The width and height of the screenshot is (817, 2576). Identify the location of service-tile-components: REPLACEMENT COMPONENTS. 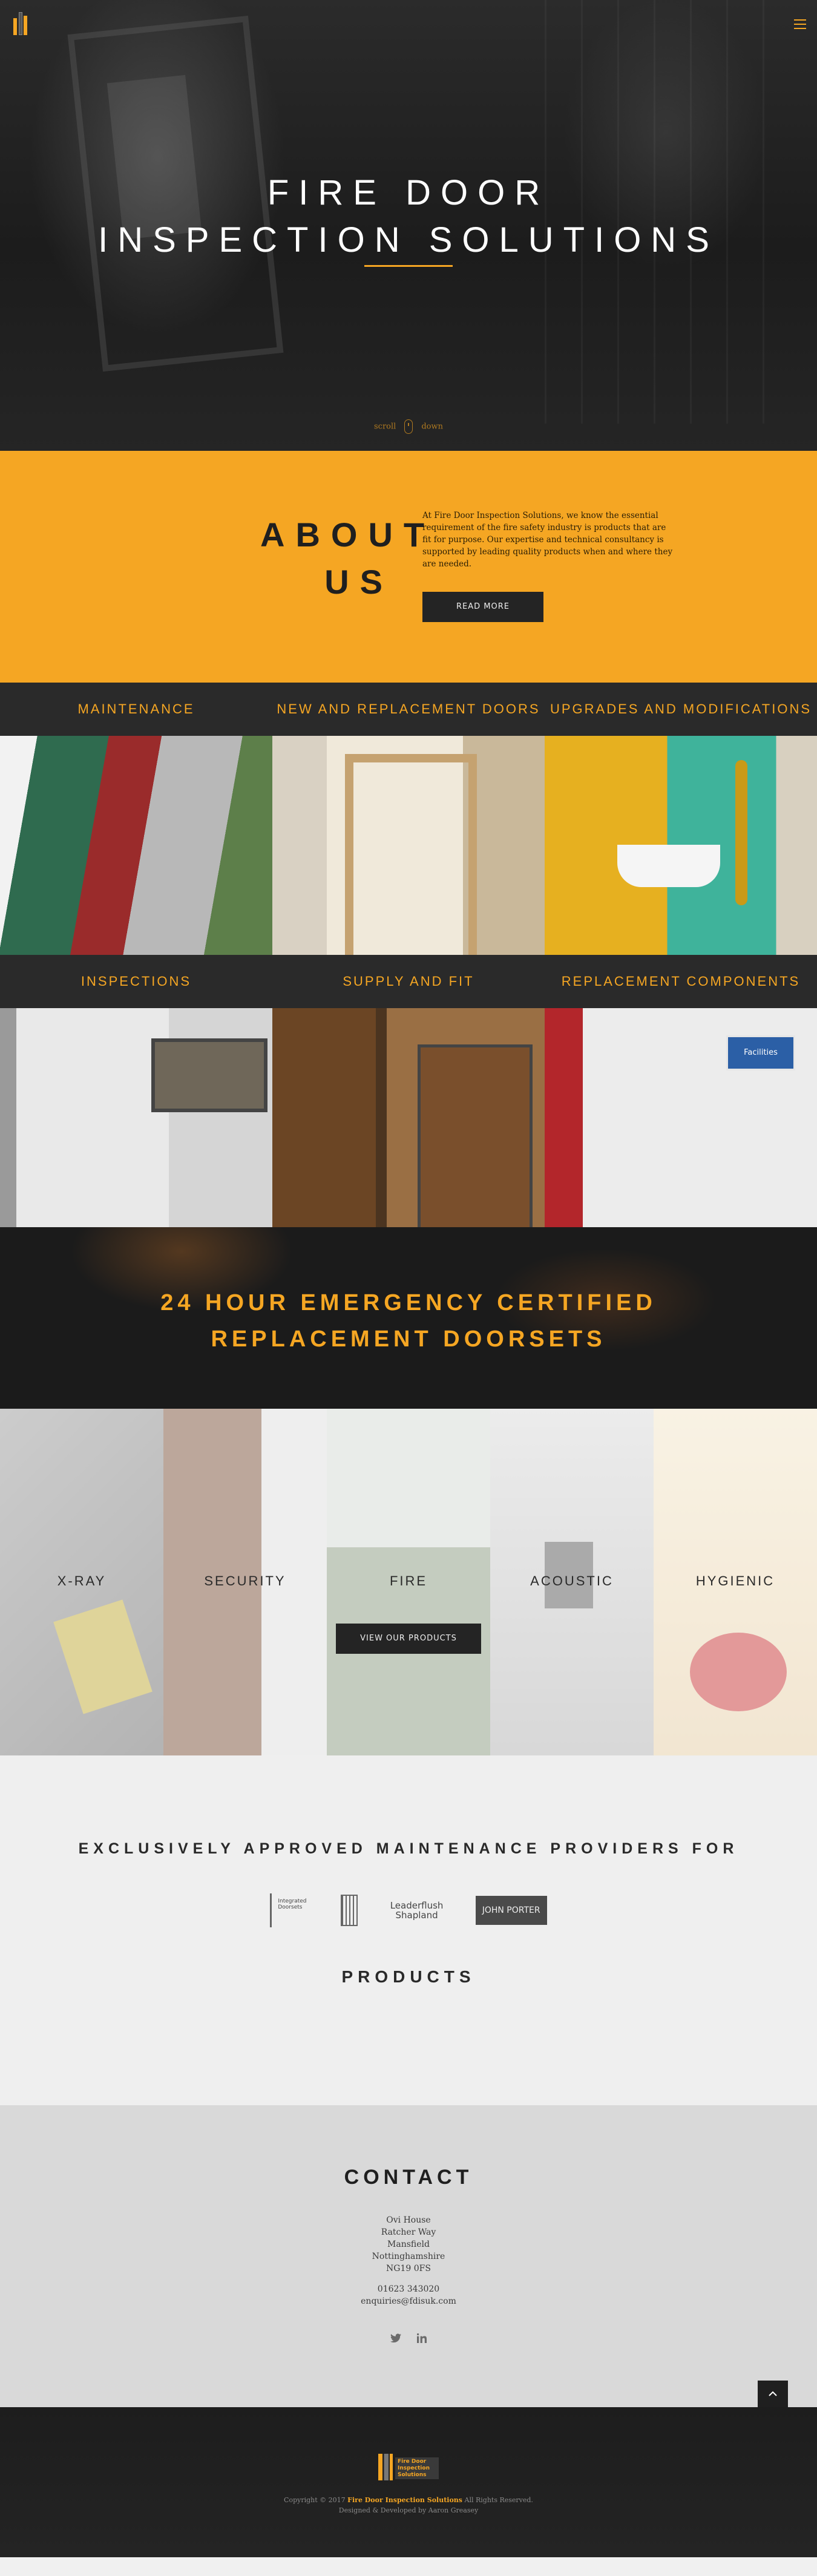
(681, 1091).